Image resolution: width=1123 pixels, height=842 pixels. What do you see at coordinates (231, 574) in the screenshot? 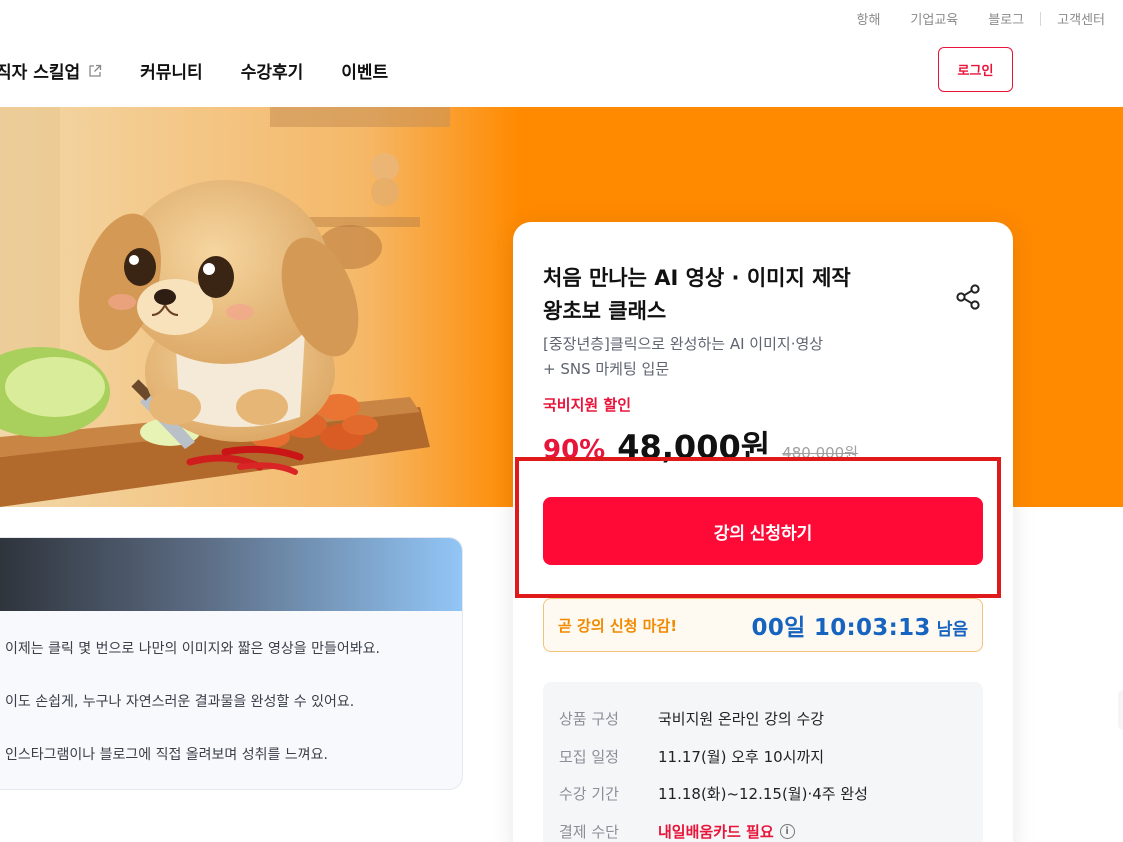
I see `intro-card-banner` at bounding box center [231, 574].